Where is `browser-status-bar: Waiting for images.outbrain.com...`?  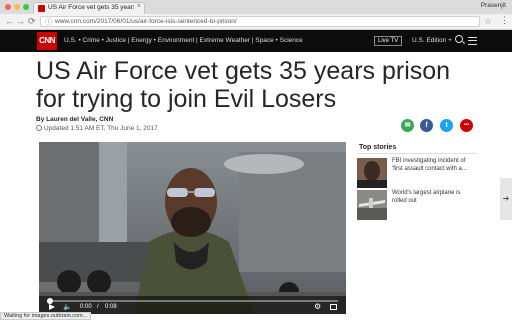
browser-status-bar: Waiting for images.outbrain.com... is located at coordinates (46, 316).